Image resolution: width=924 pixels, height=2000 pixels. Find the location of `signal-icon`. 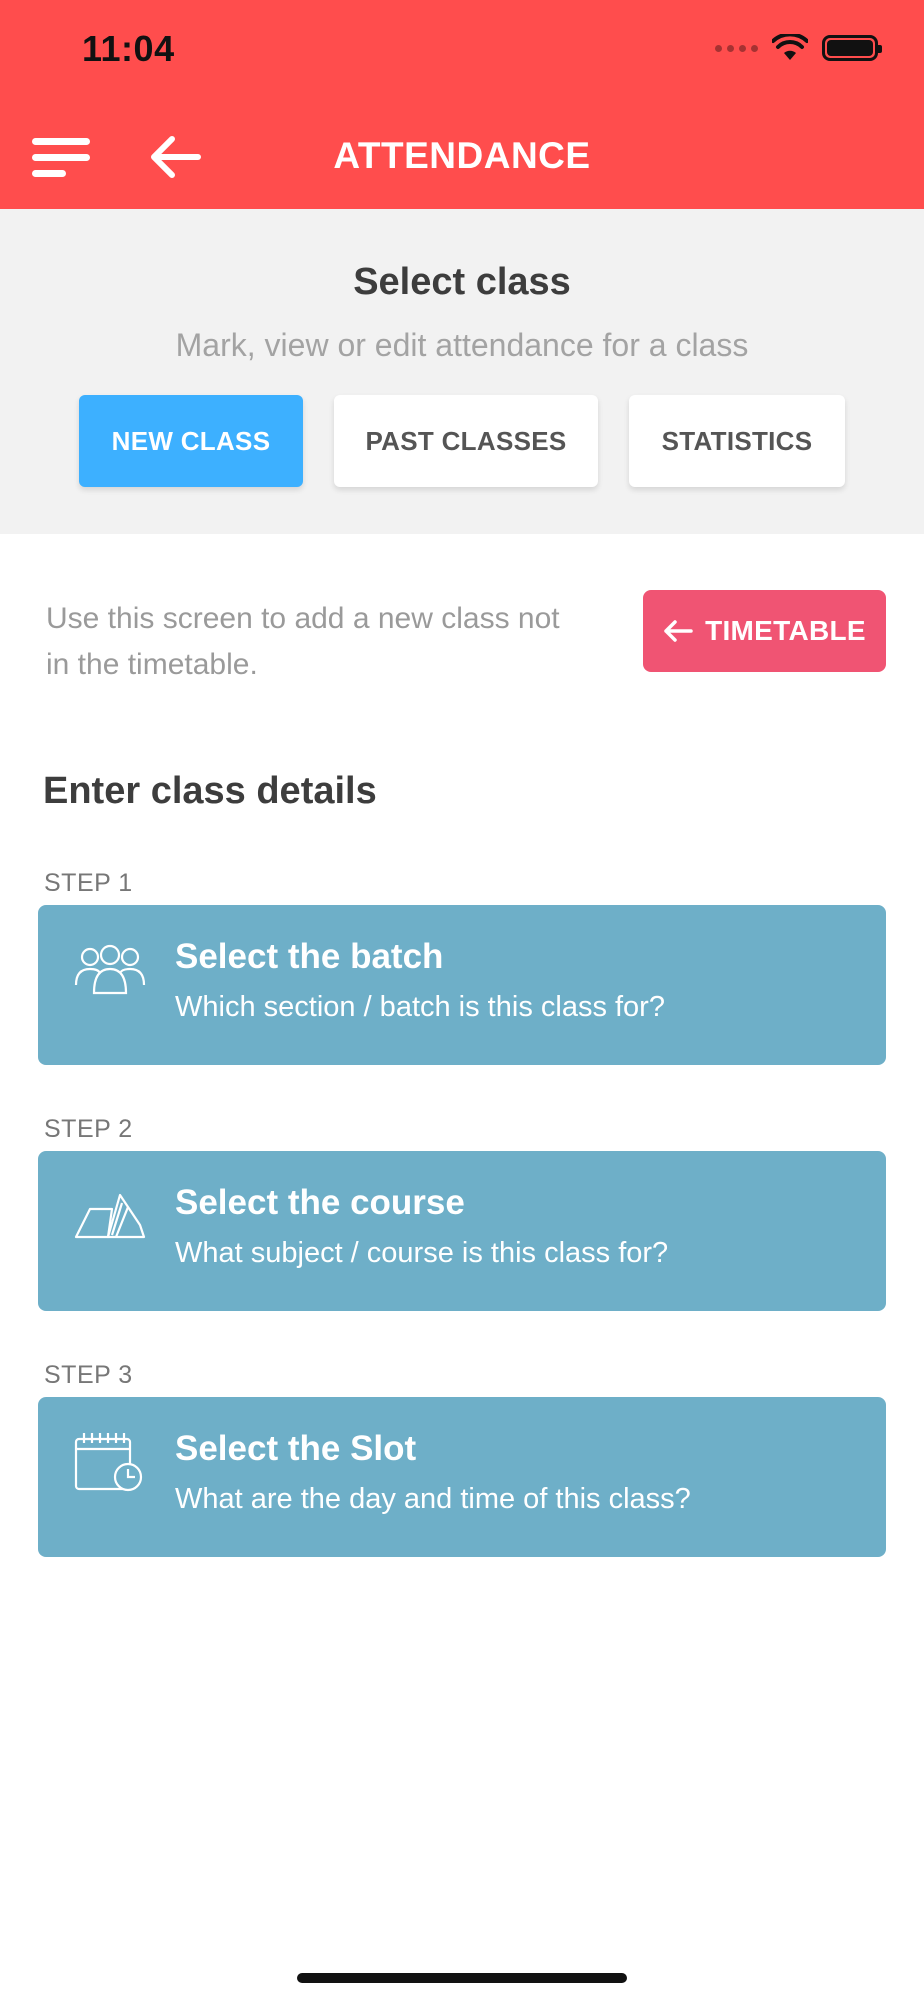

signal-icon is located at coordinates (736, 48).